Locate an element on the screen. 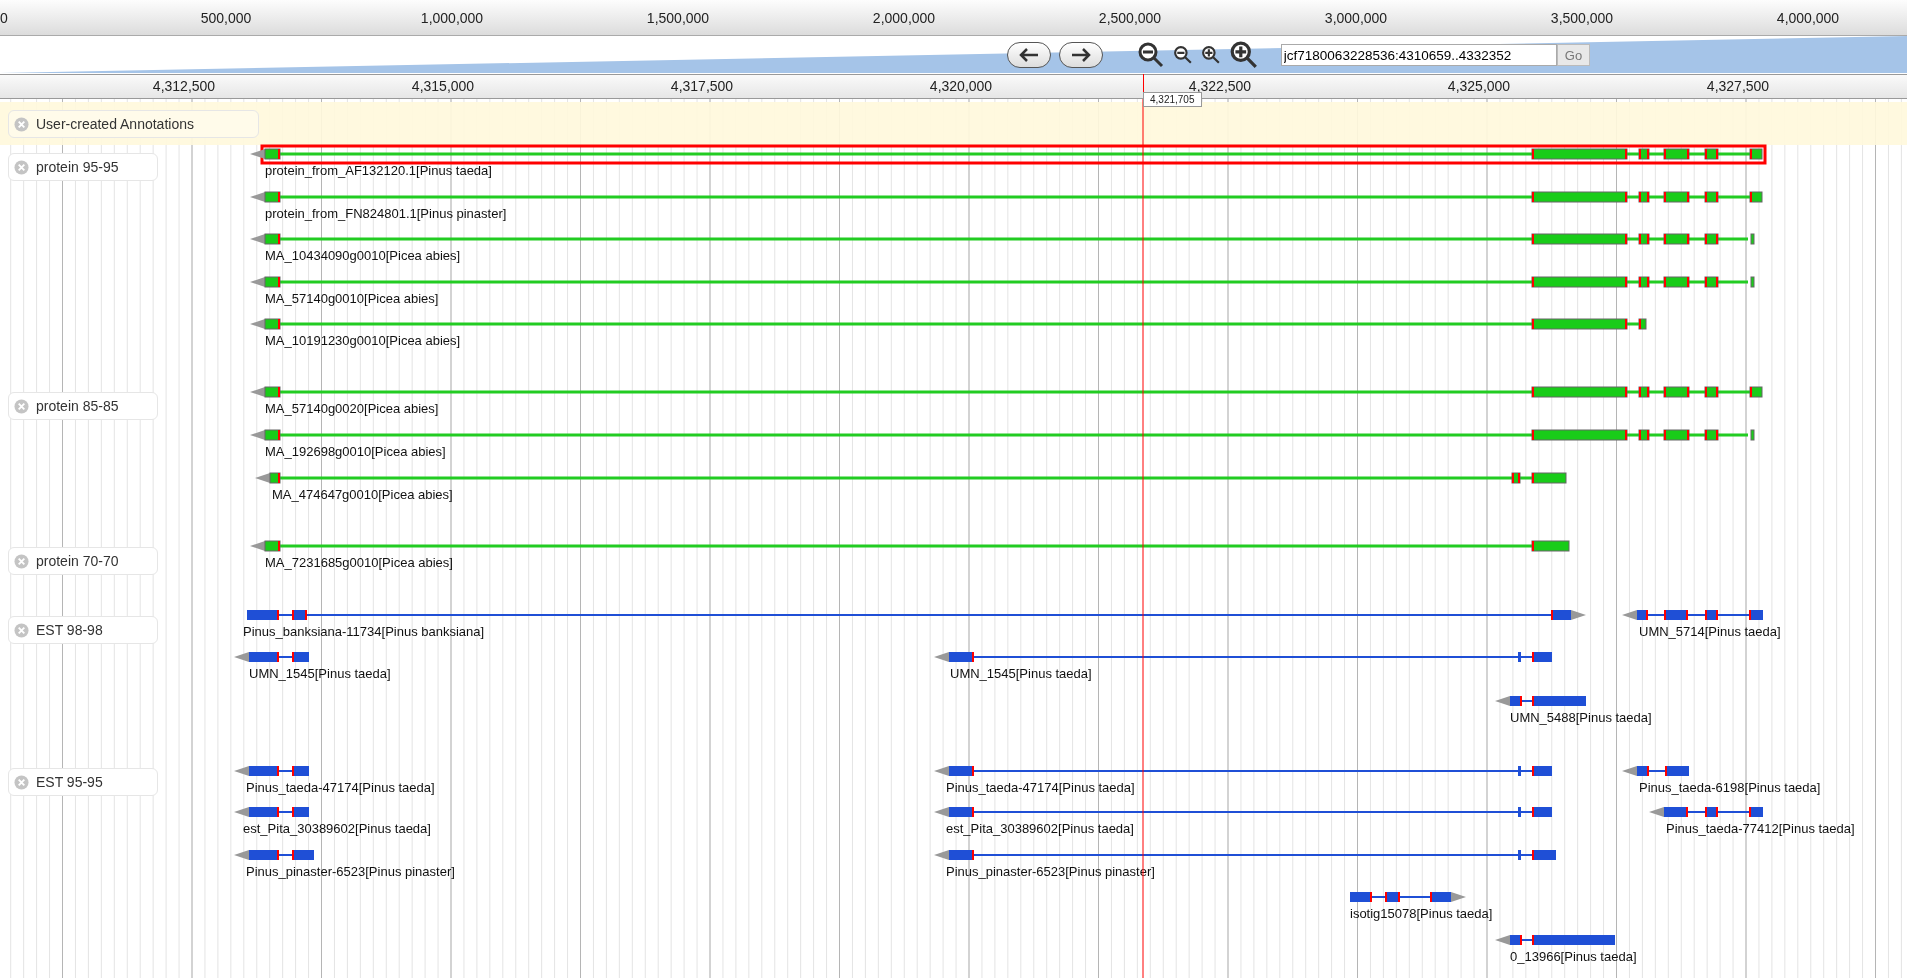 Image resolution: width=1907 pixels, height=978 pixels. ruler-label: 4,312,500 is located at coordinates (184, 86).